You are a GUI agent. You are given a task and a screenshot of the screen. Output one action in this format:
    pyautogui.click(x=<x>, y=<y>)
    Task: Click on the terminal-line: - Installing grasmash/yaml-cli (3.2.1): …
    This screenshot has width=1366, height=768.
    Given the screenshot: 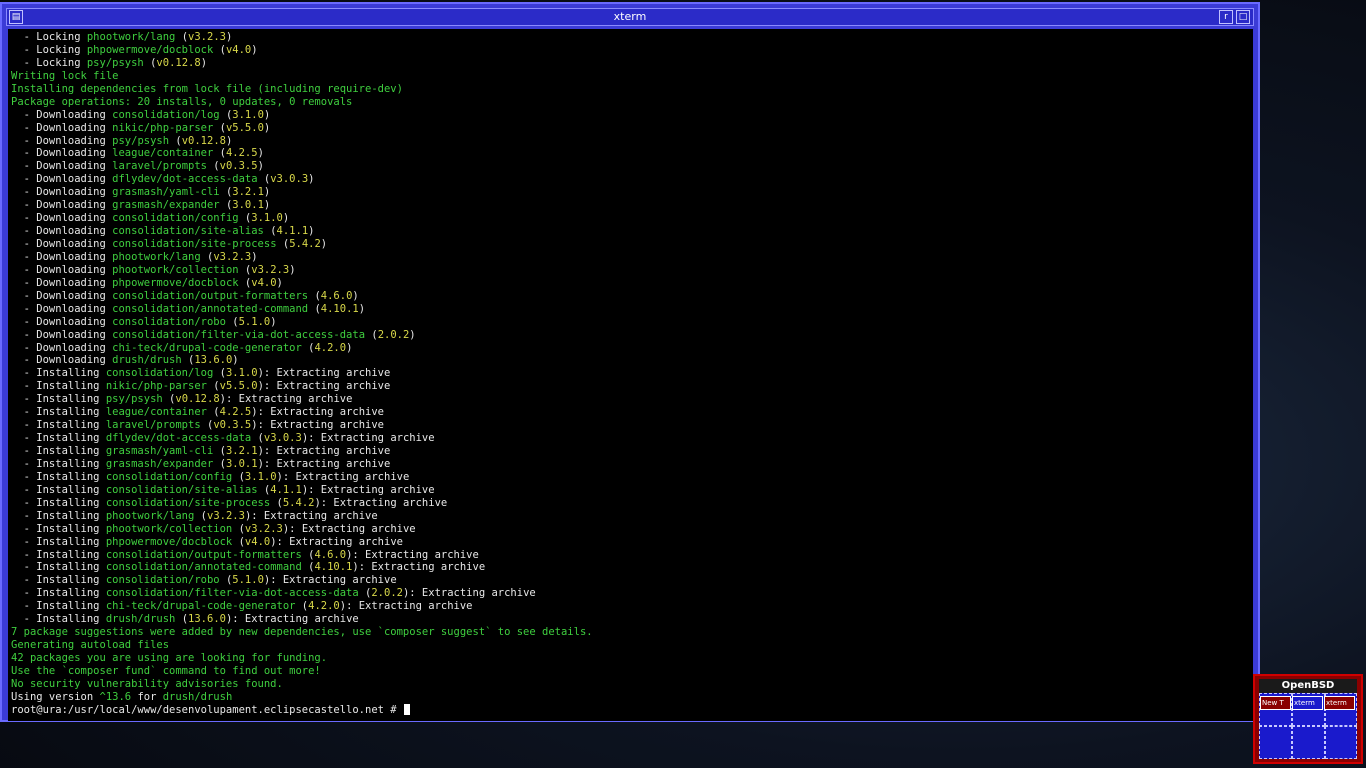 What is the action you would take?
    pyautogui.click(x=630, y=451)
    